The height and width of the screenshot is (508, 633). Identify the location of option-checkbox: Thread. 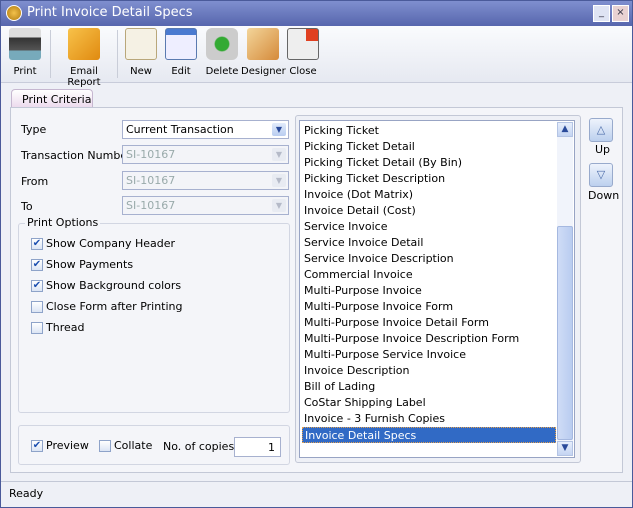
(57, 328).